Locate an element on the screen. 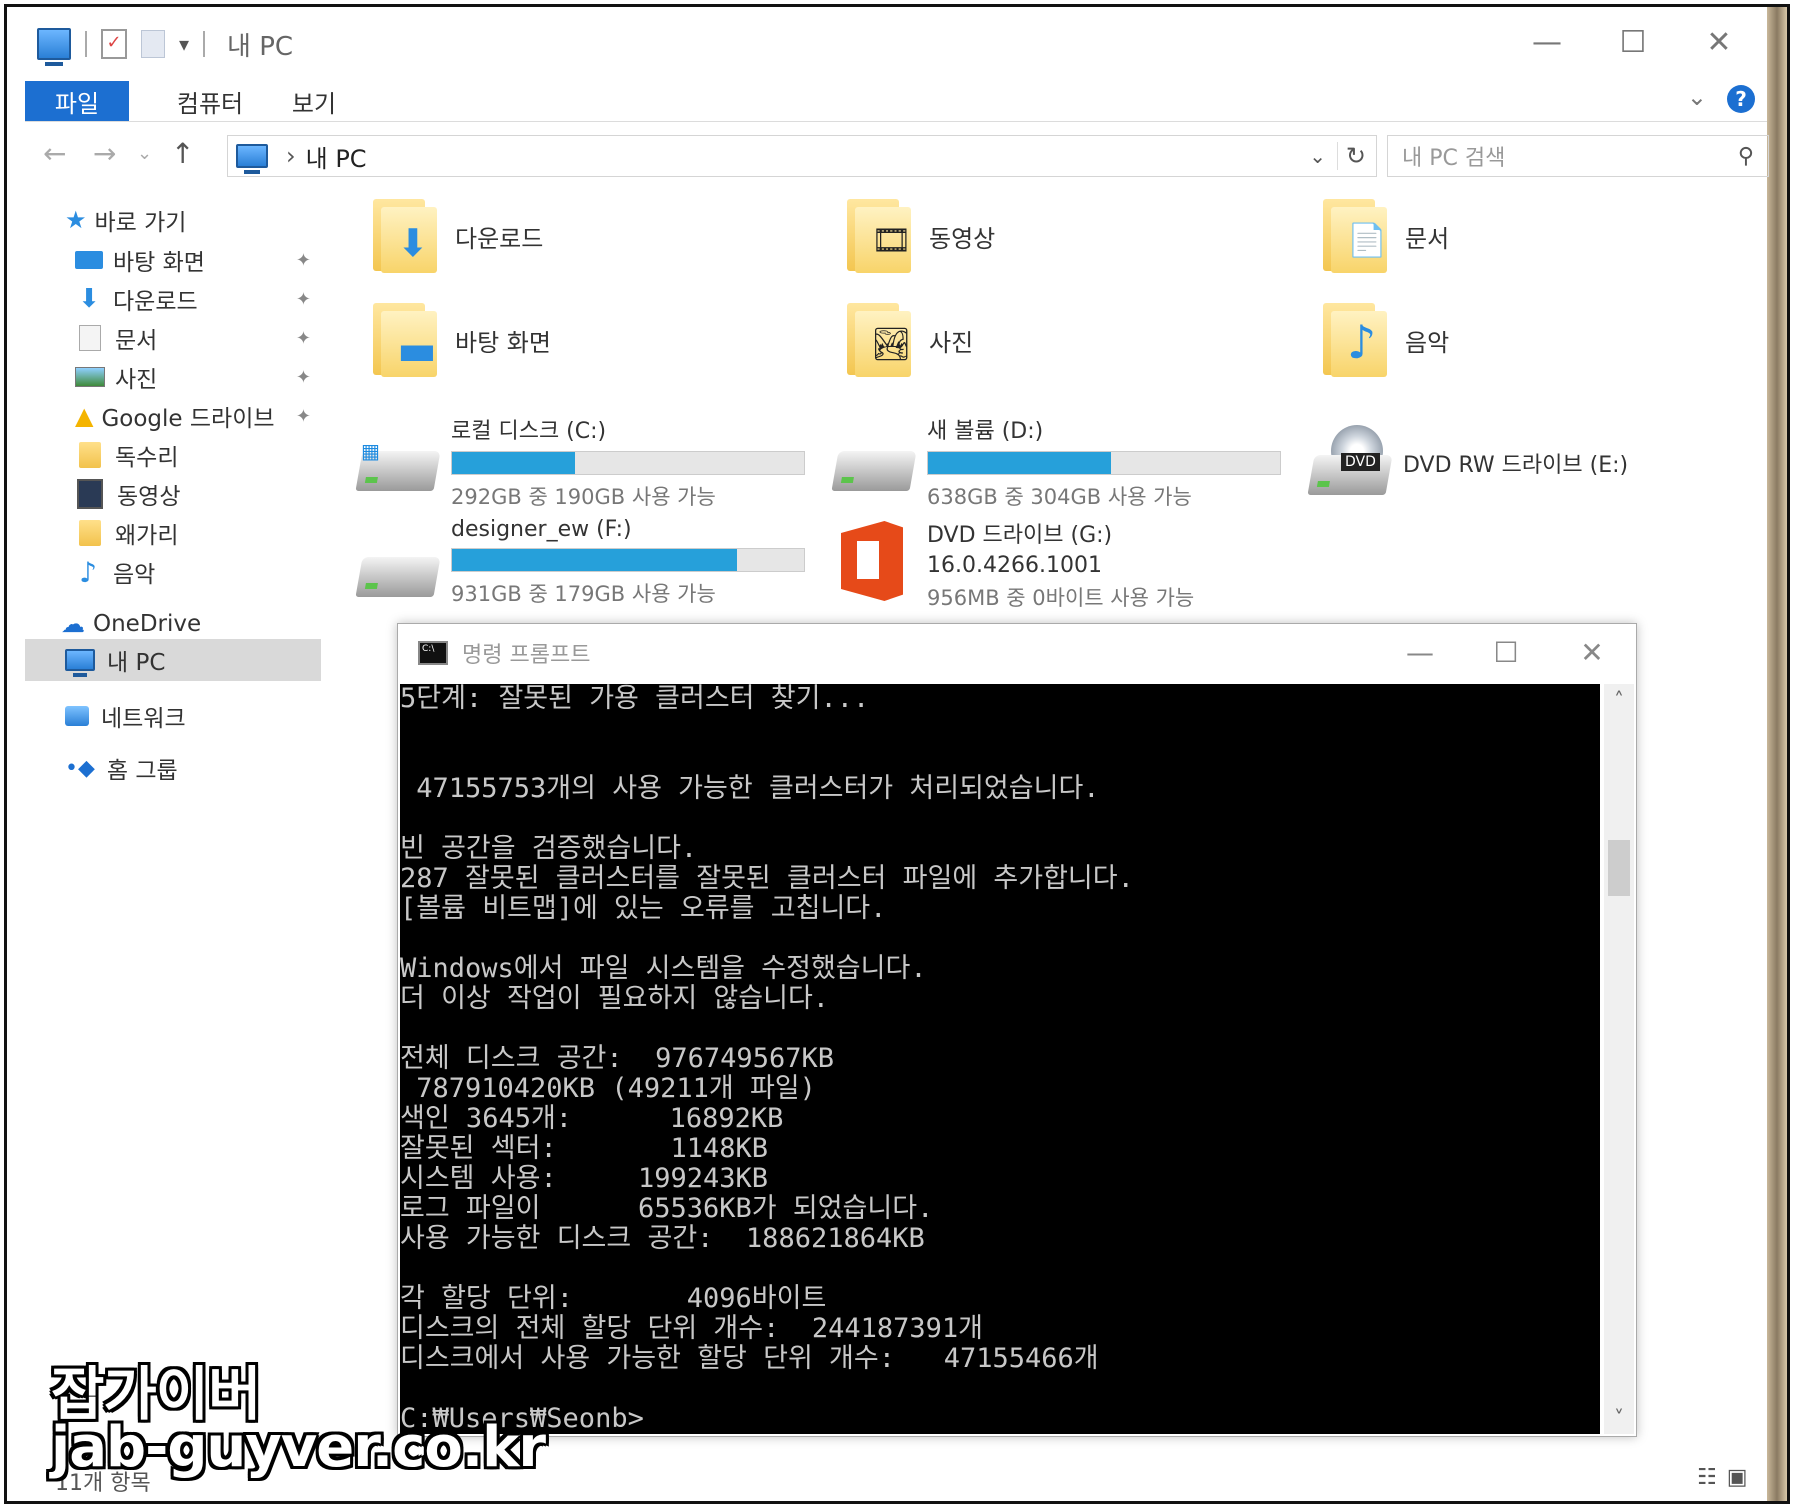 Image resolution: width=1800 pixels, height=1512 pixels. sidebar-item-google-drive: ▲ Google 드라이브 ✦ is located at coordinates (198, 416).